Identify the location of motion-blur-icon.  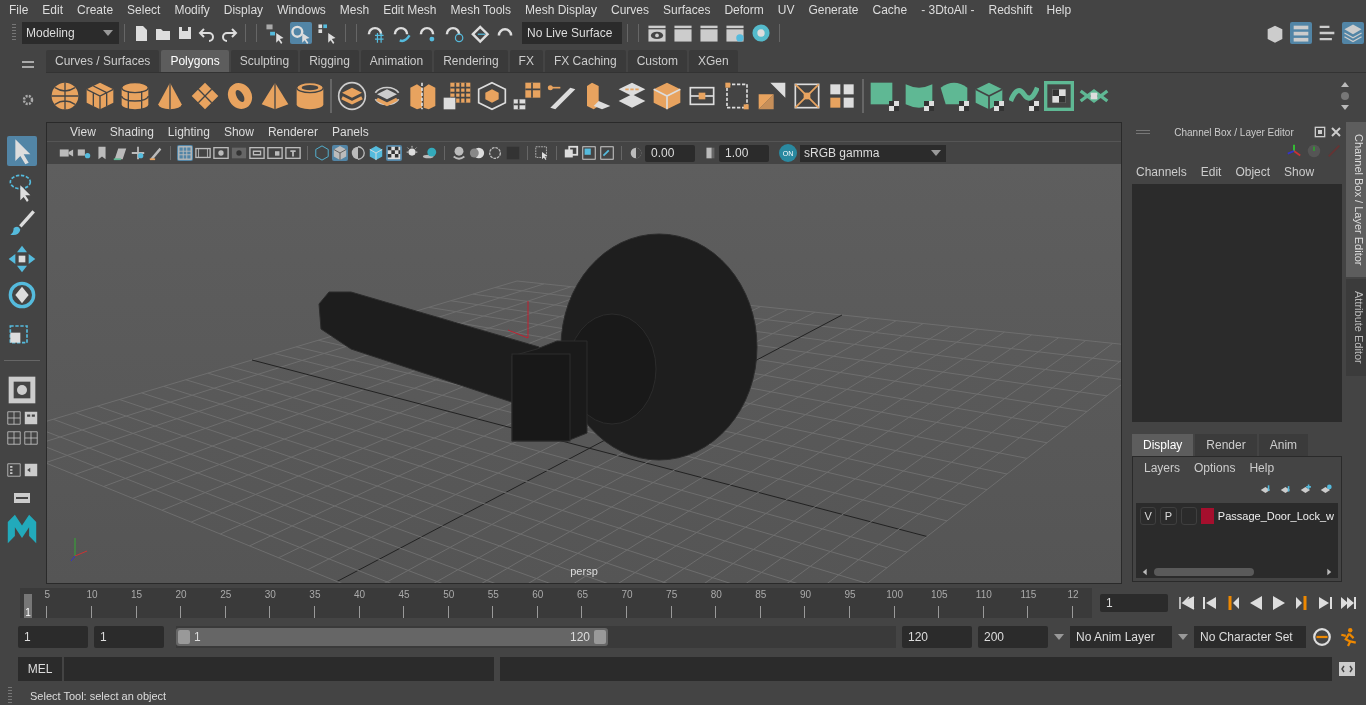
(477, 153).